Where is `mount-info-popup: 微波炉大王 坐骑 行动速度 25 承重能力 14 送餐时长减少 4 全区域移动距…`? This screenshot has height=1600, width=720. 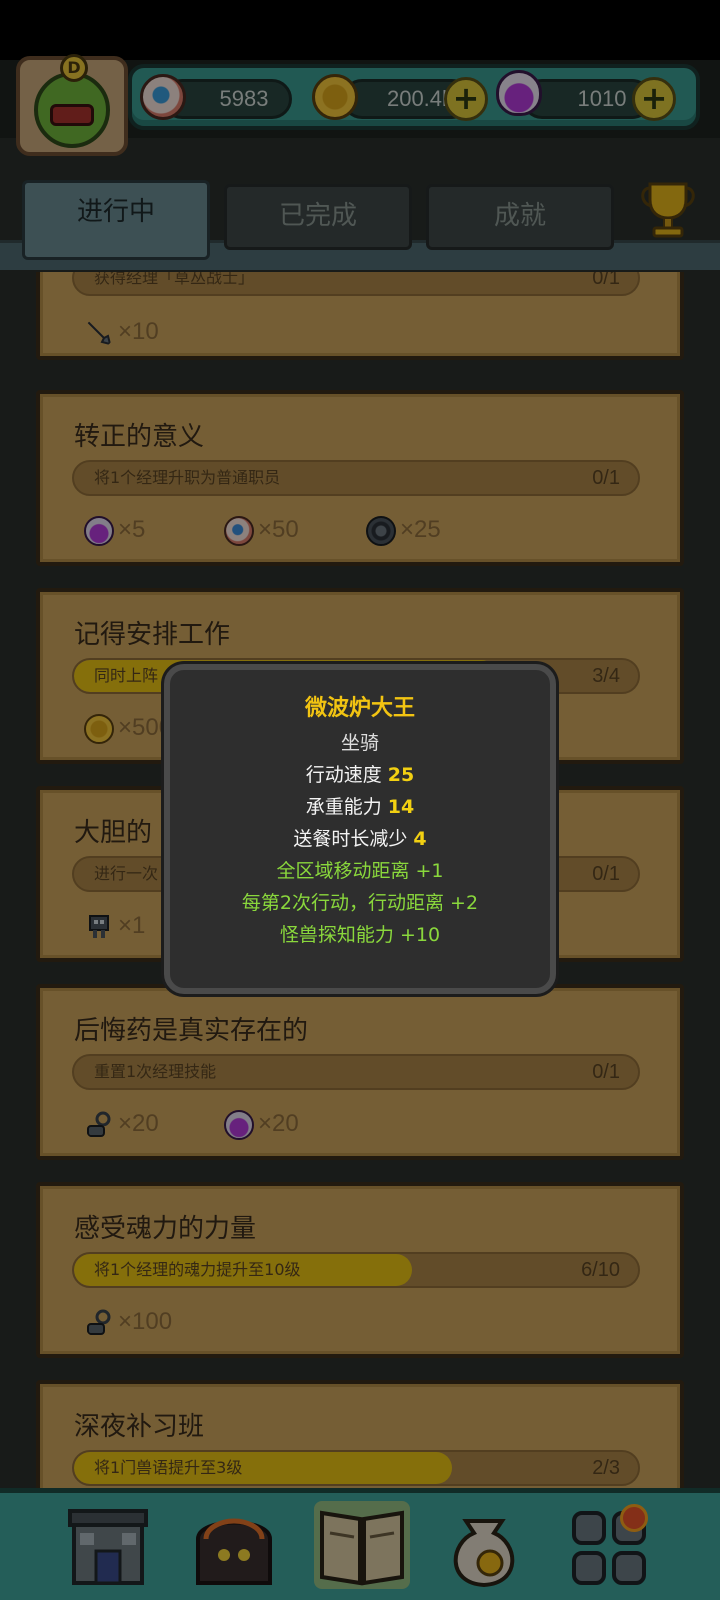 mount-info-popup: 微波炉大王 坐骑 行动速度 25 承重能力 14 送餐时长减少 4 全区域移动距… is located at coordinates (360, 829).